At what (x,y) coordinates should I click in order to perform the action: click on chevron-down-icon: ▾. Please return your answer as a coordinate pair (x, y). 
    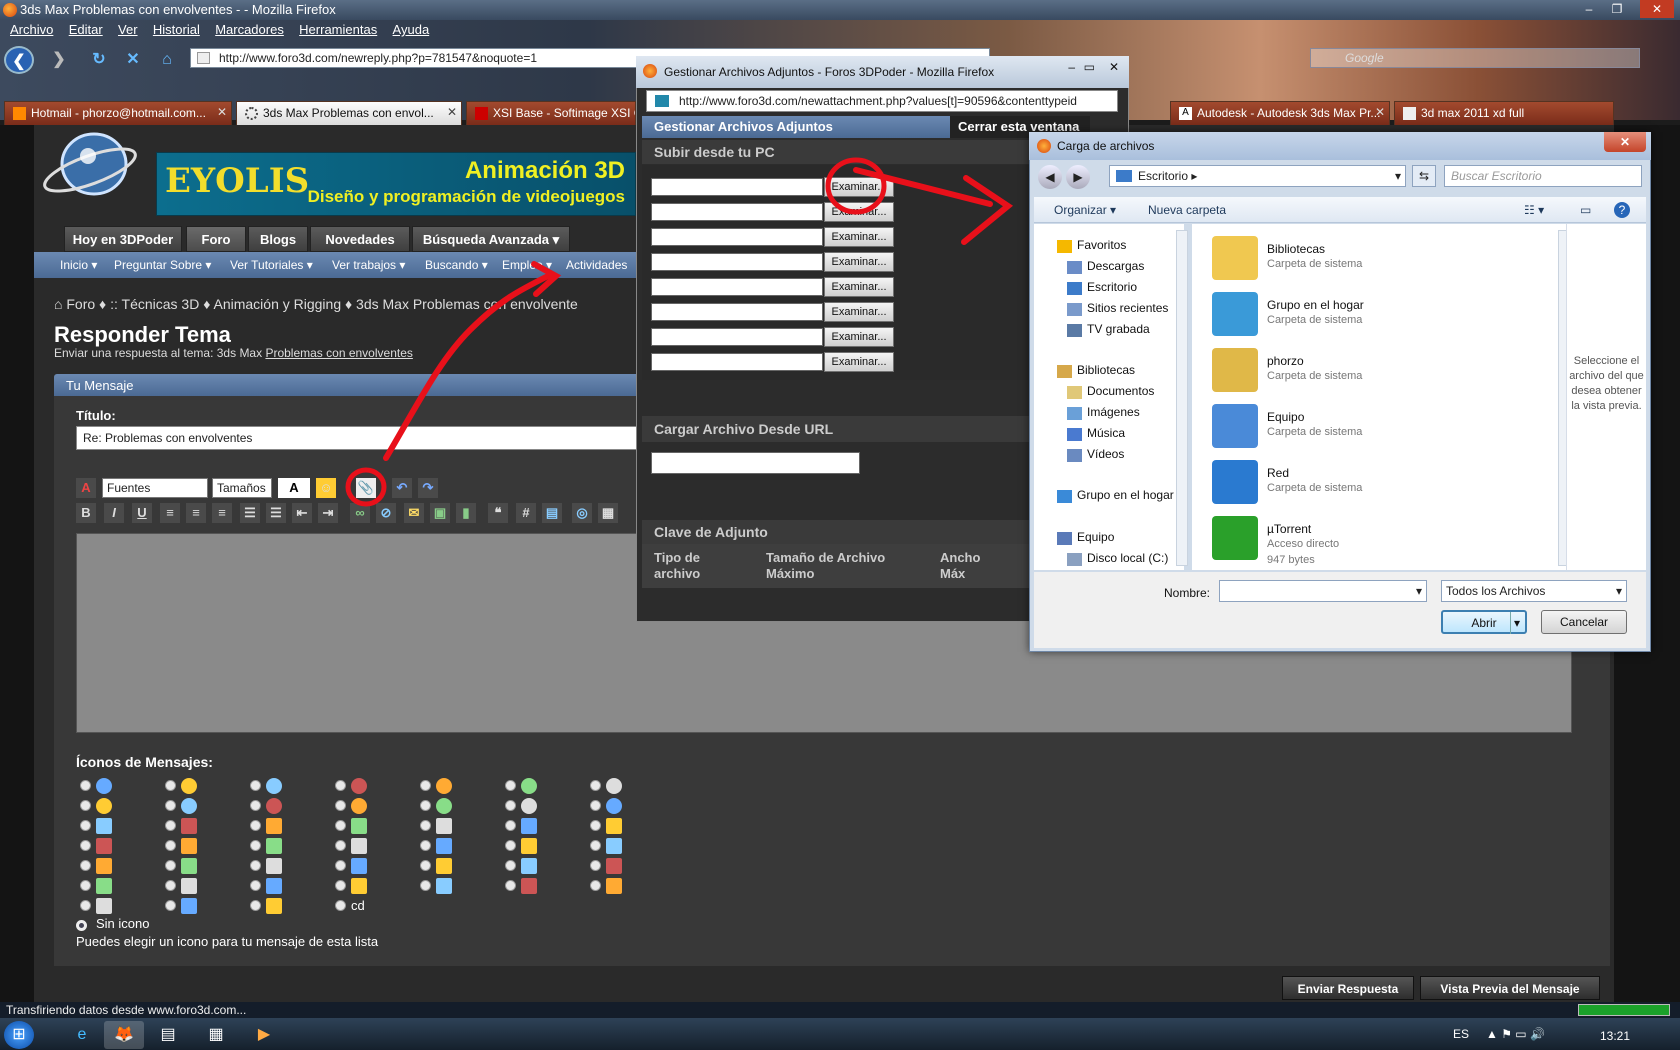
    Looking at the image, I should click on (1419, 591).